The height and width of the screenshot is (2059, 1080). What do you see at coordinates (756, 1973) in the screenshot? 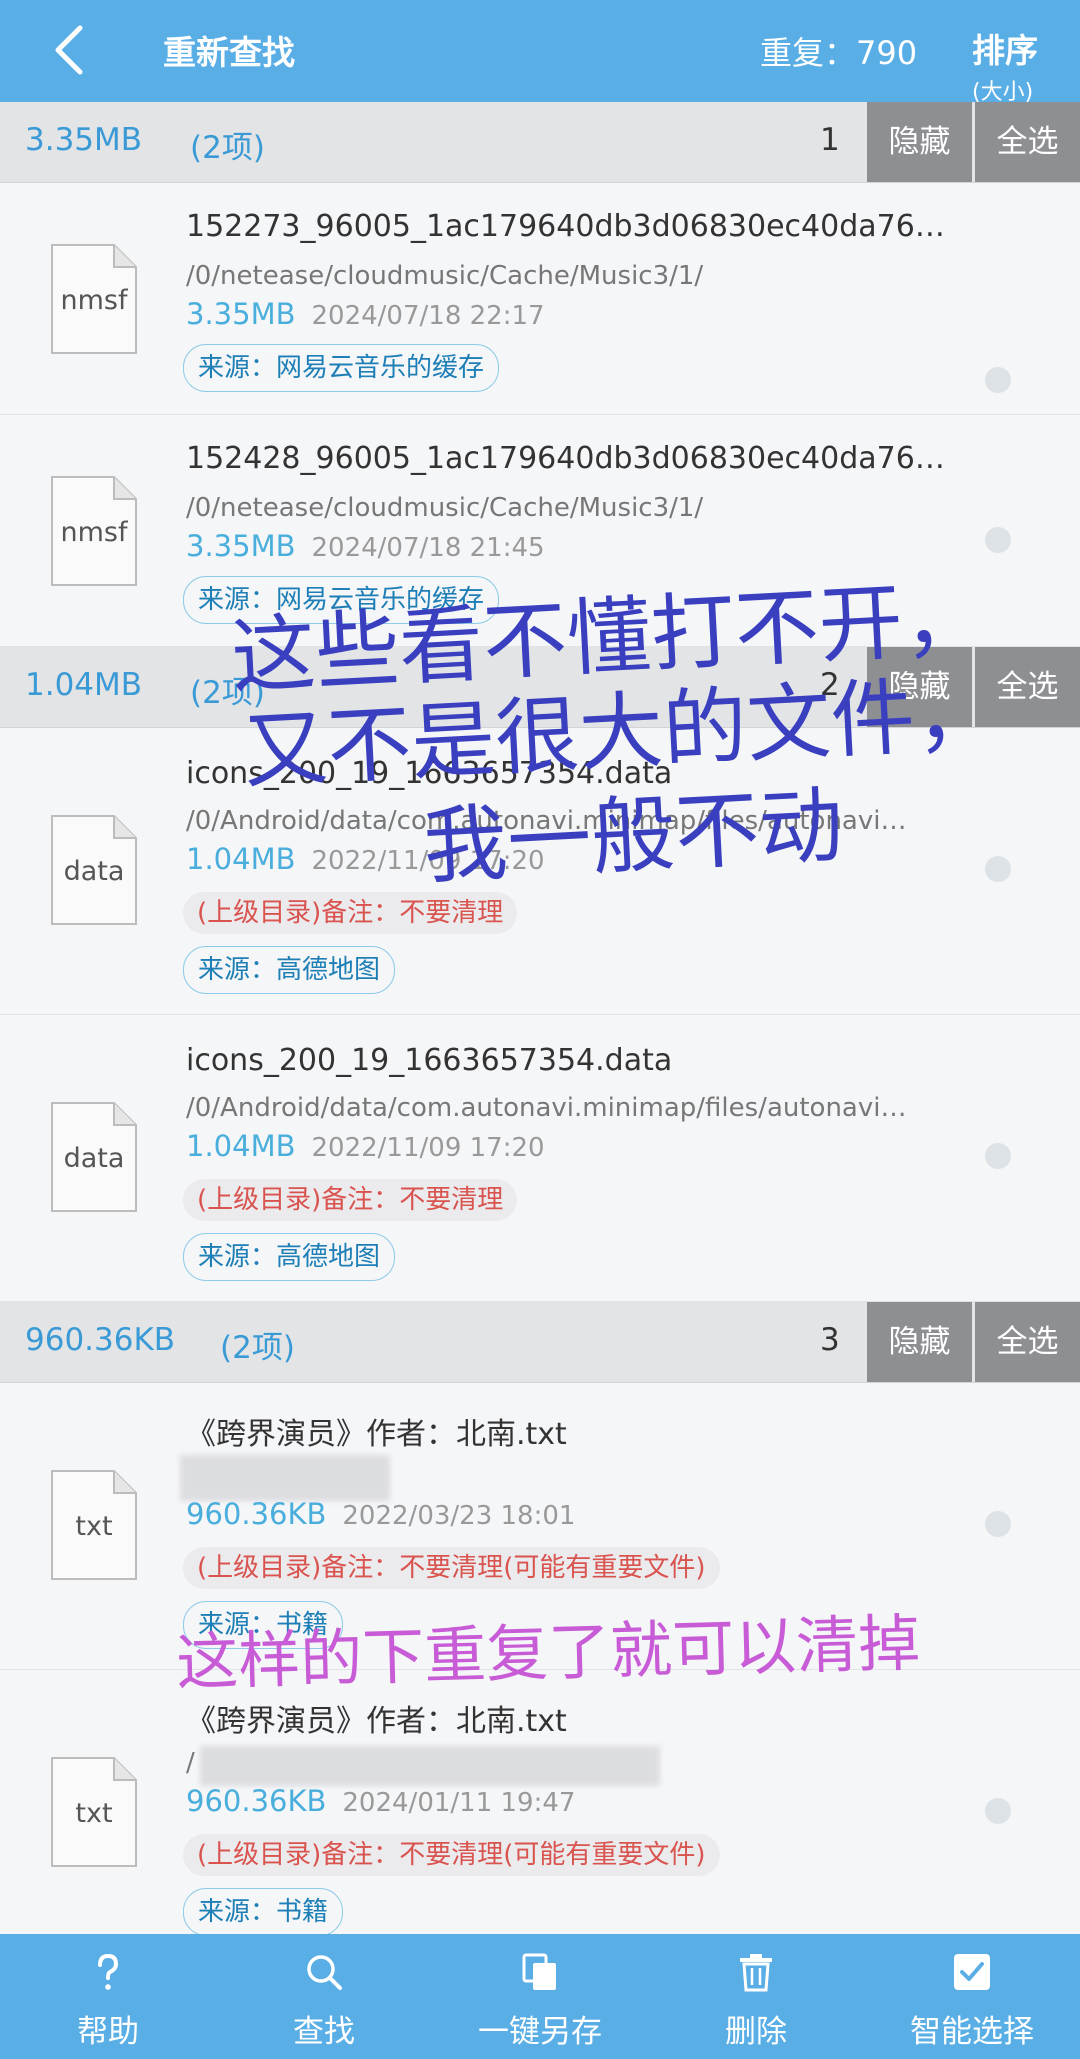
I see `trash-icon` at bounding box center [756, 1973].